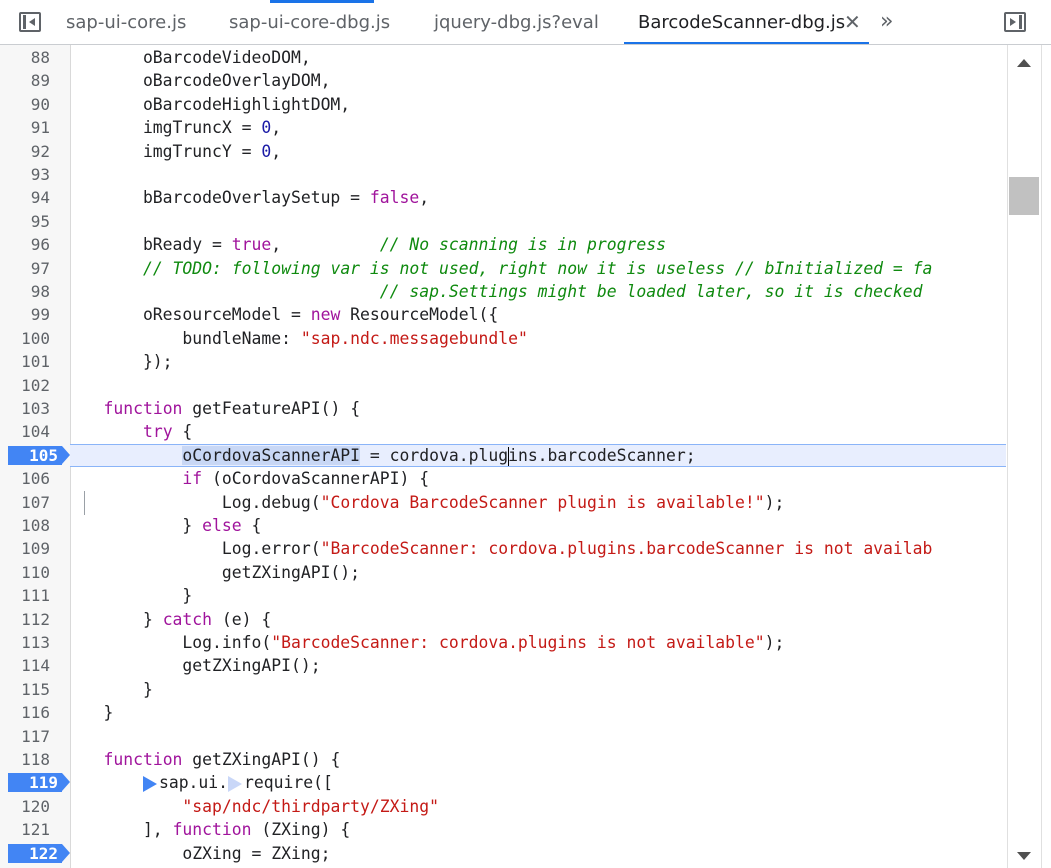 Image resolution: width=1051 pixels, height=868 pixels. What do you see at coordinates (504, 408) in the screenshot?
I see `code-line: 103 function getFeatureAPI() {` at bounding box center [504, 408].